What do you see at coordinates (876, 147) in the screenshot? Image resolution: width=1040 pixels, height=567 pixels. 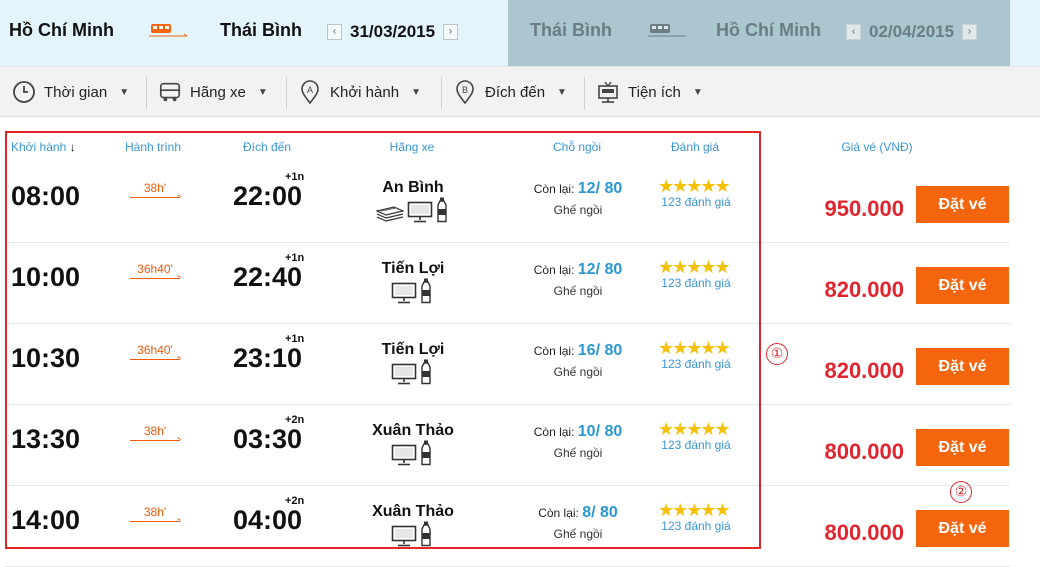 I see `header-price: Giá vé (VNĐ)` at bounding box center [876, 147].